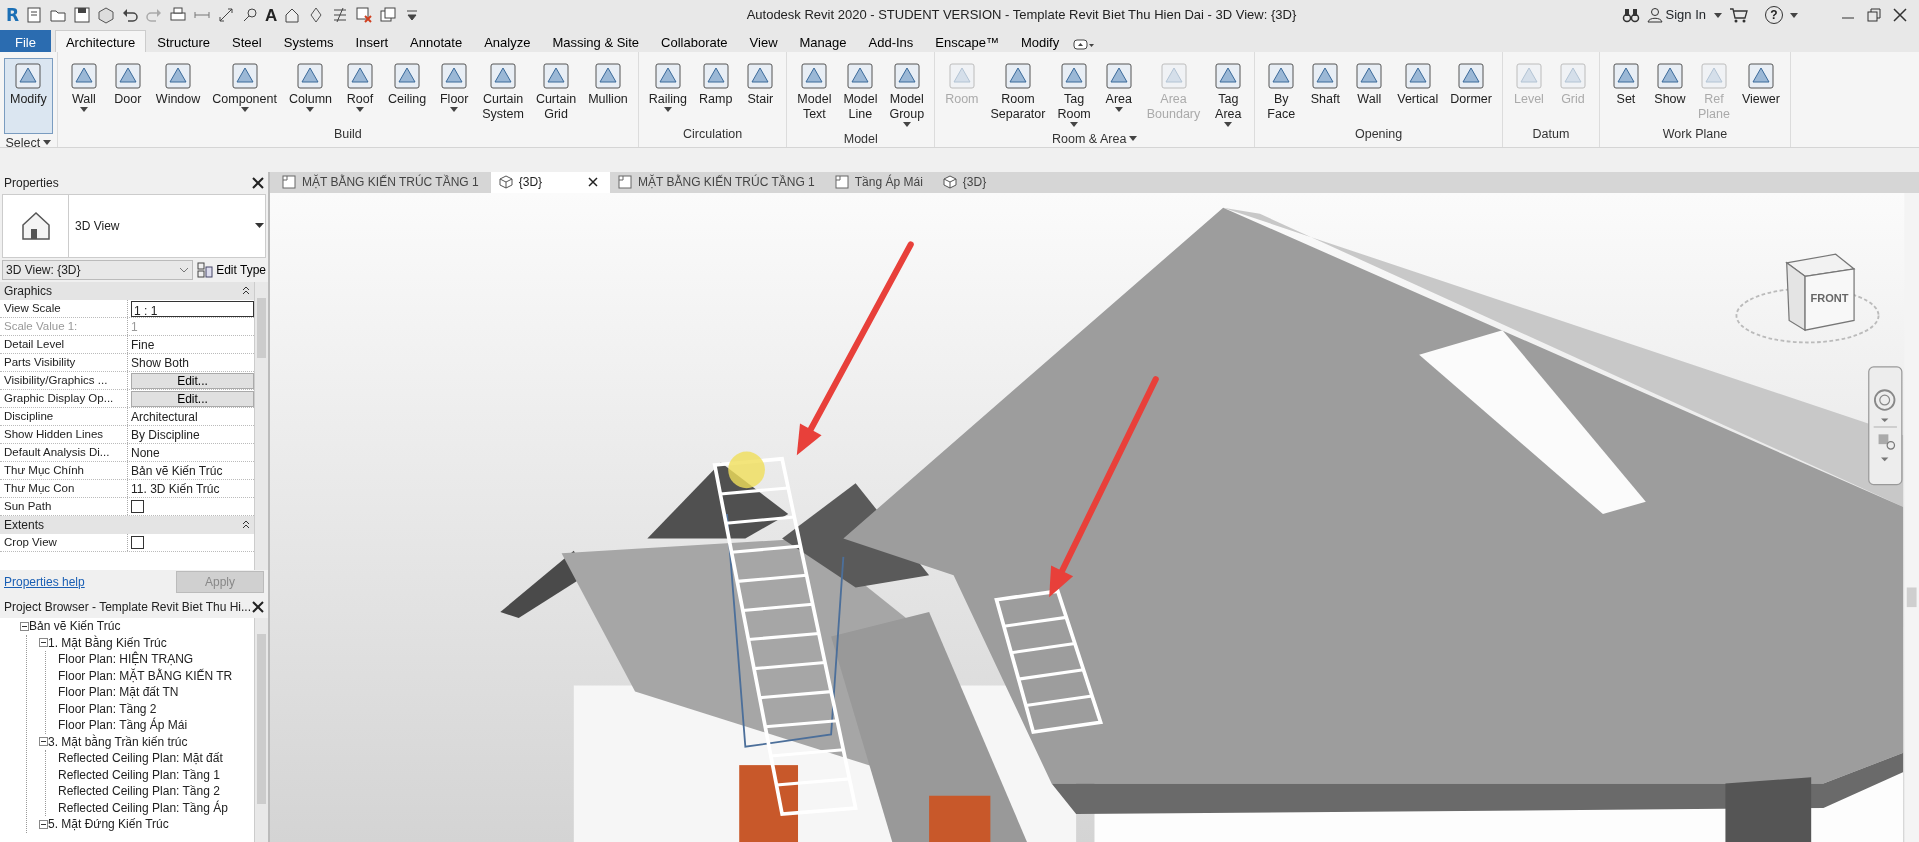 This screenshot has height=842, width=1919. I want to click on tree-item: 1. Mặt Bằng Kiến Trúc, so click(107, 642).